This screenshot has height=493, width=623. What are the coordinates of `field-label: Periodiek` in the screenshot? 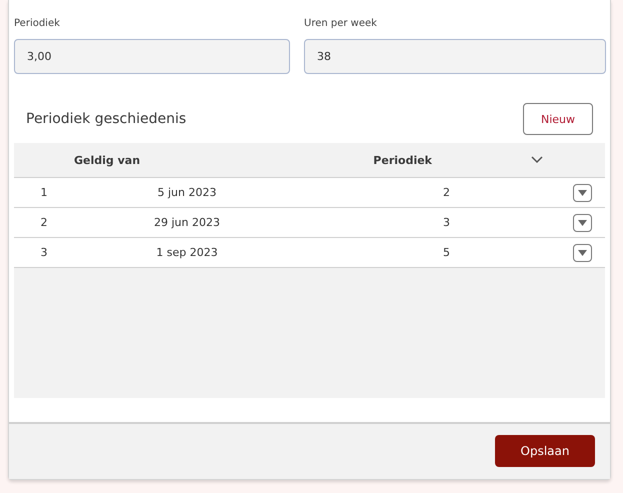 It's located at (37, 24).